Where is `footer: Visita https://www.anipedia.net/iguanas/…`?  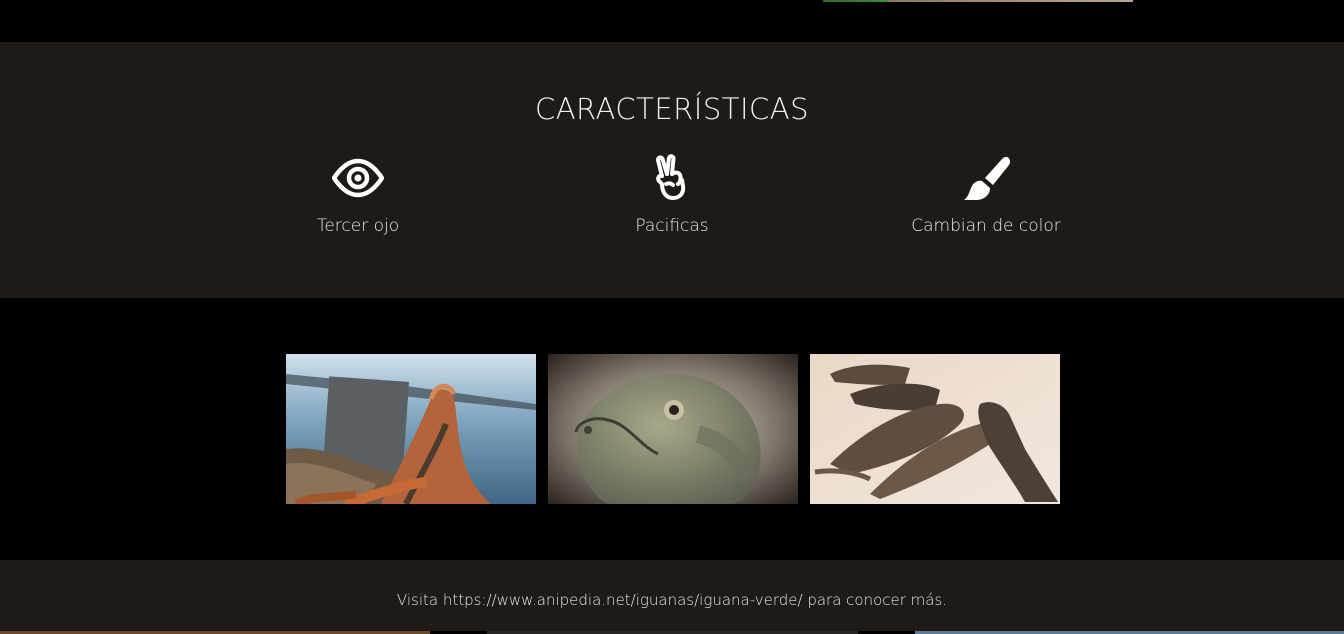
footer: Visita https://www.anipedia.net/iguanas/… is located at coordinates (672, 597).